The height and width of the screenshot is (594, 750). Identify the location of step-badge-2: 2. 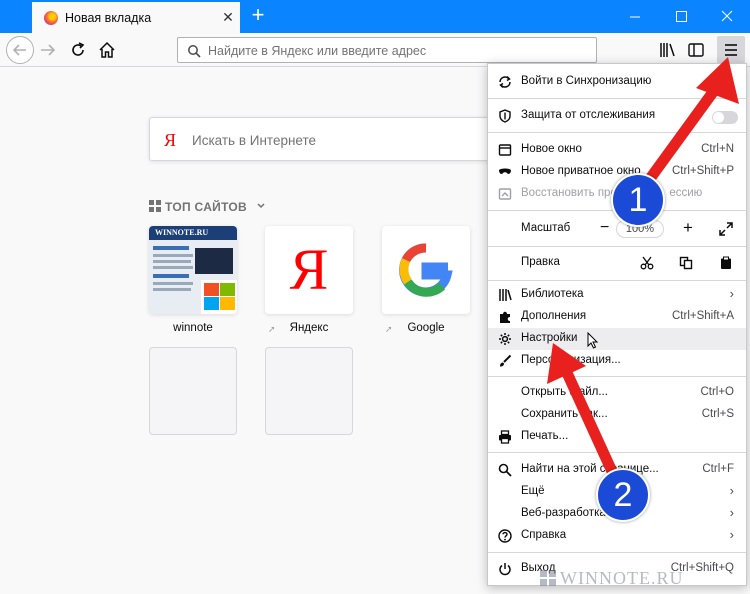
(623, 495).